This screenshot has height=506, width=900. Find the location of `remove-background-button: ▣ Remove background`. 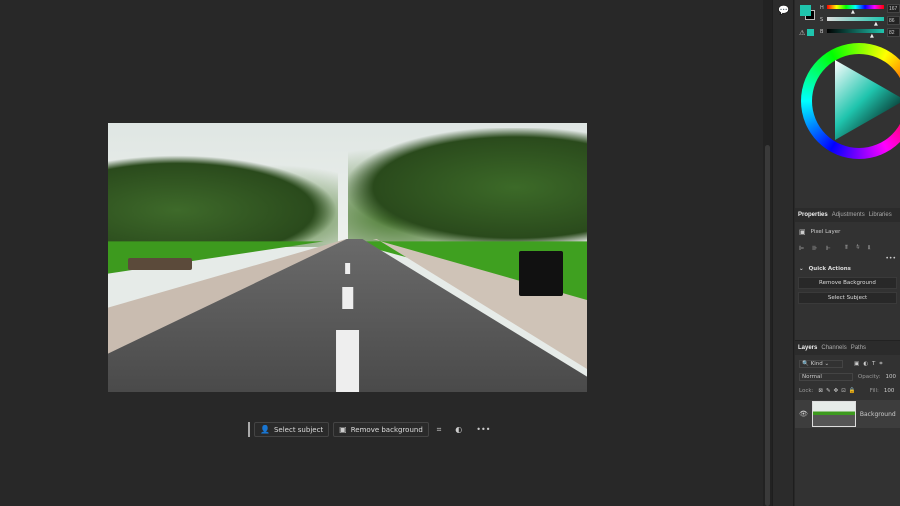

remove-background-button: ▣ Remove background is located at coordinates (381, 429).